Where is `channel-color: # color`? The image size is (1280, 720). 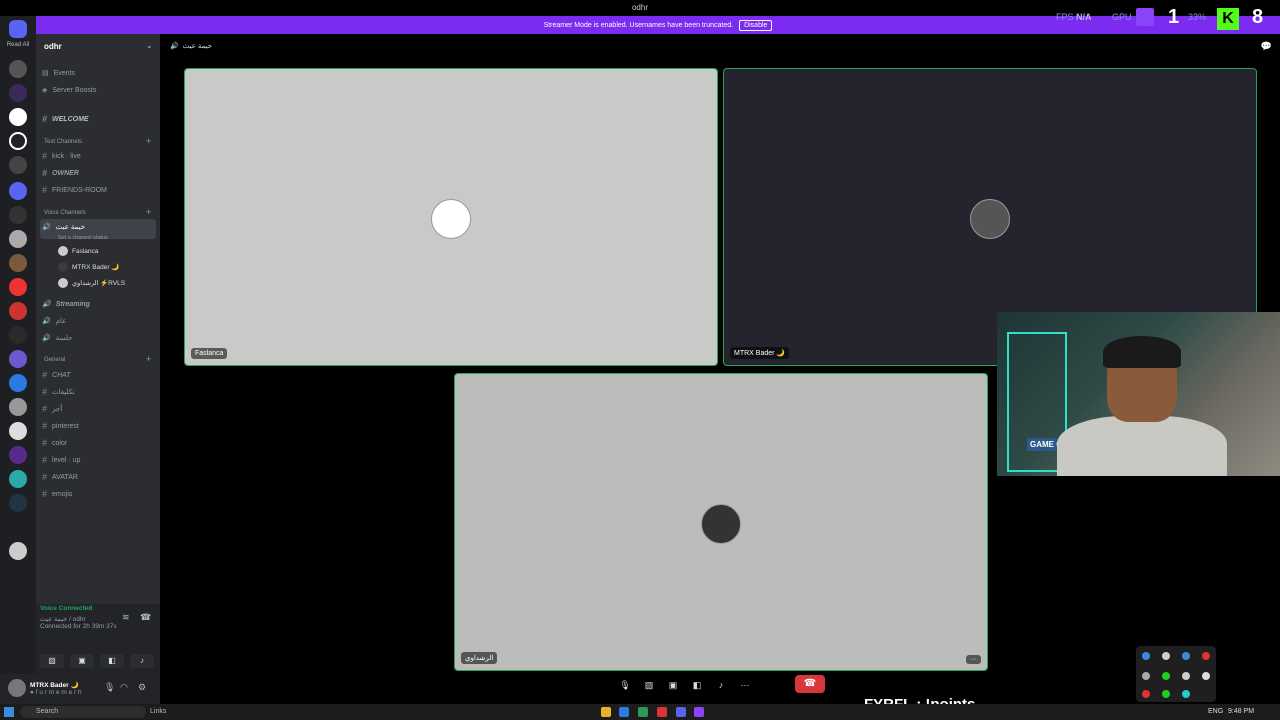
channel-color: # color is located at coordinates (54, 443).